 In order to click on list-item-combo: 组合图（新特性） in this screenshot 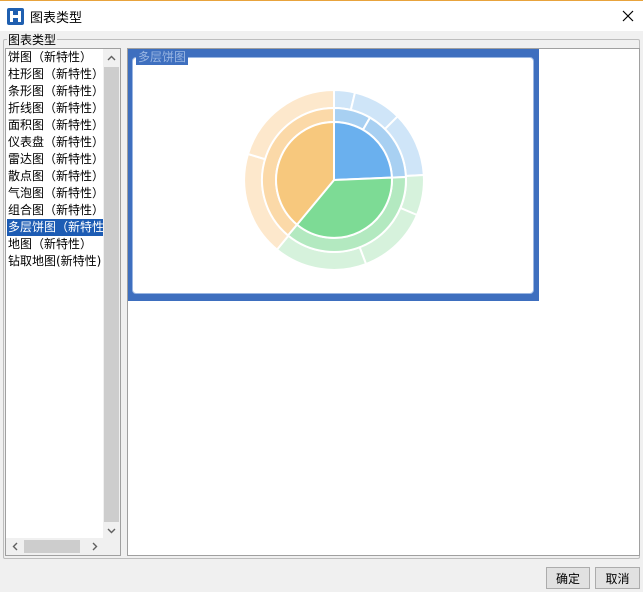, I will do `click(56, 210)`.